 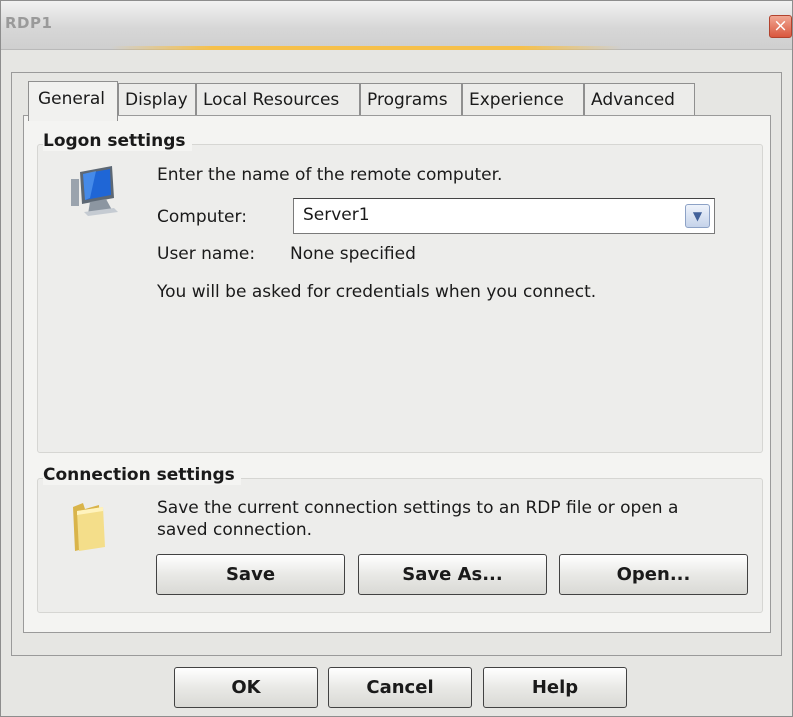 I want to click on computer-monitor-icon, so click(x=94, y=191).